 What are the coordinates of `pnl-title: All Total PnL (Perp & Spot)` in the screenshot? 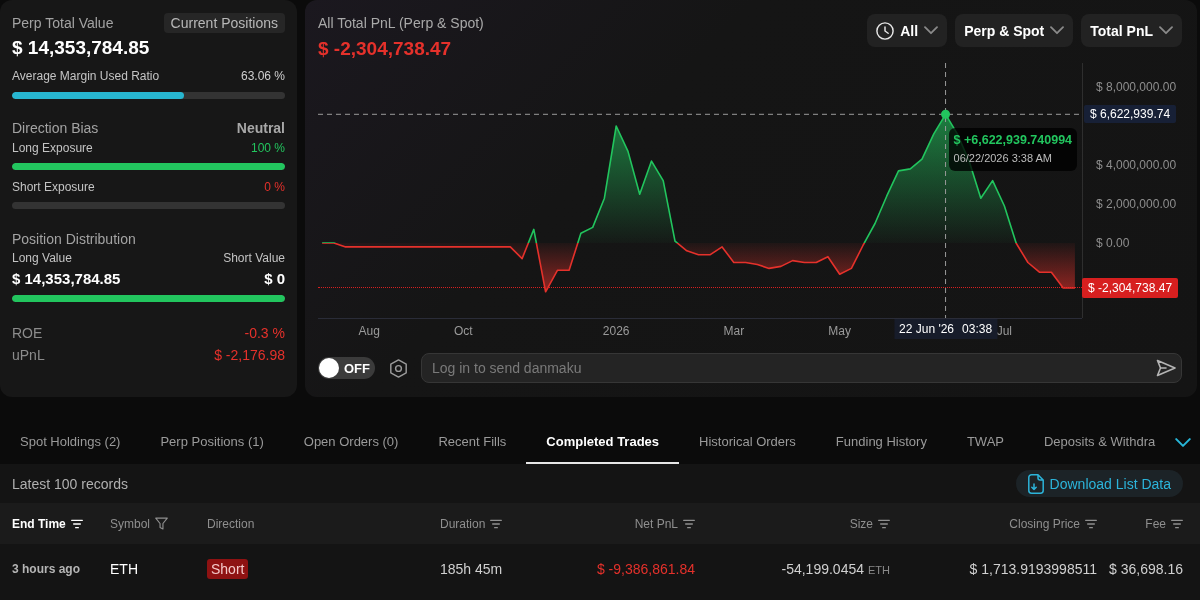 It's located at (401, 23).